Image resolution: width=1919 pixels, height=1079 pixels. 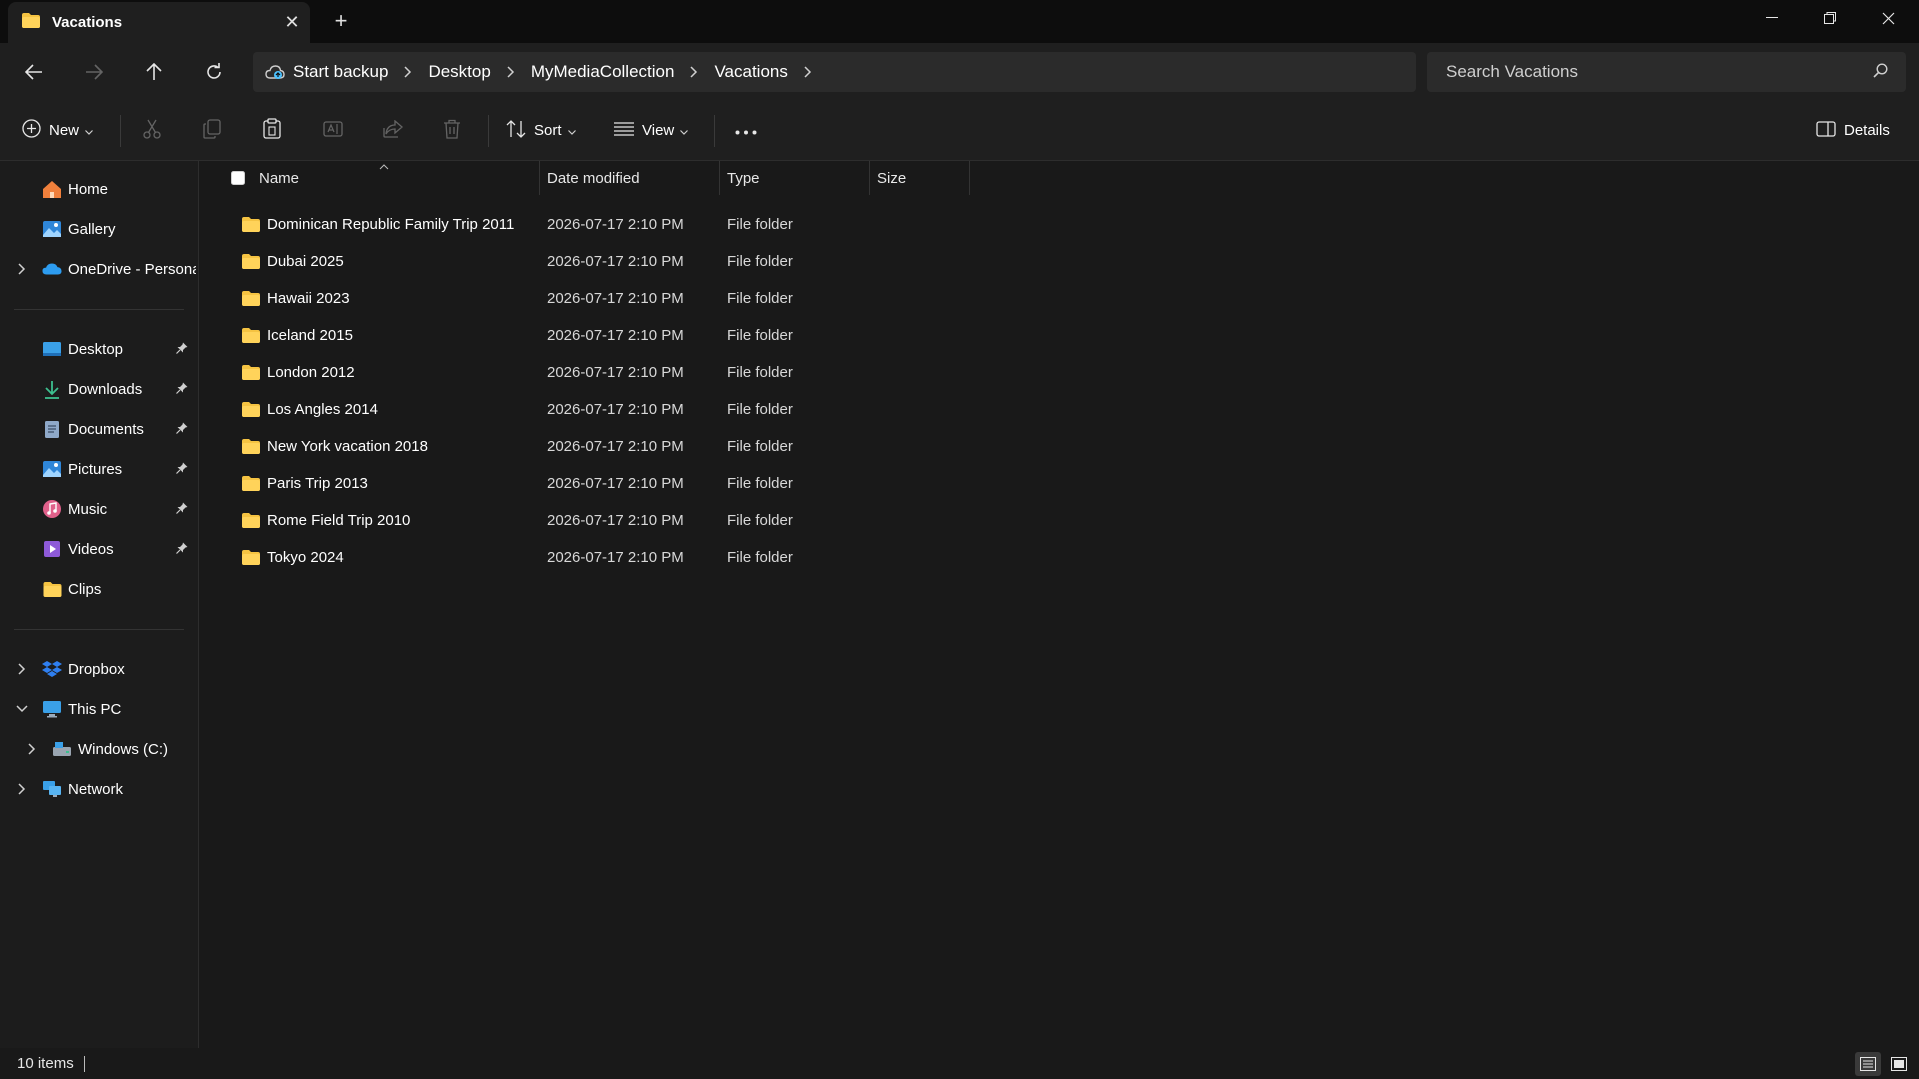 What do you see at coordinates (452, 130) in the screenshot?
I see `delete-button` at bounding box center [452, 130].